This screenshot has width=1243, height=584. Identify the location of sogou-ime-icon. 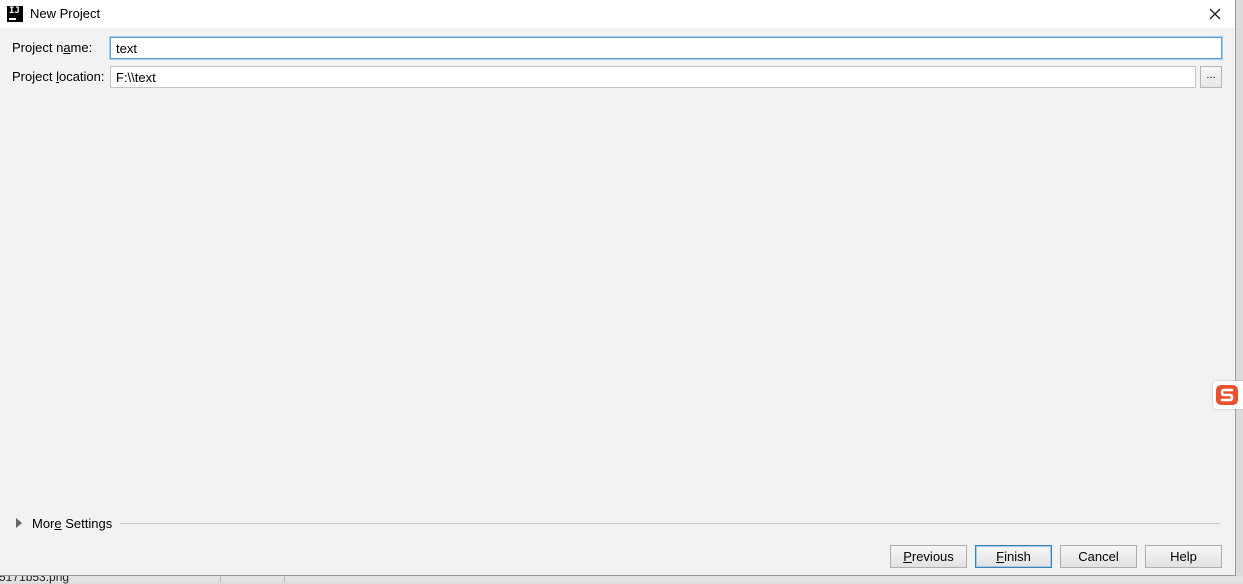
(1228, 395).